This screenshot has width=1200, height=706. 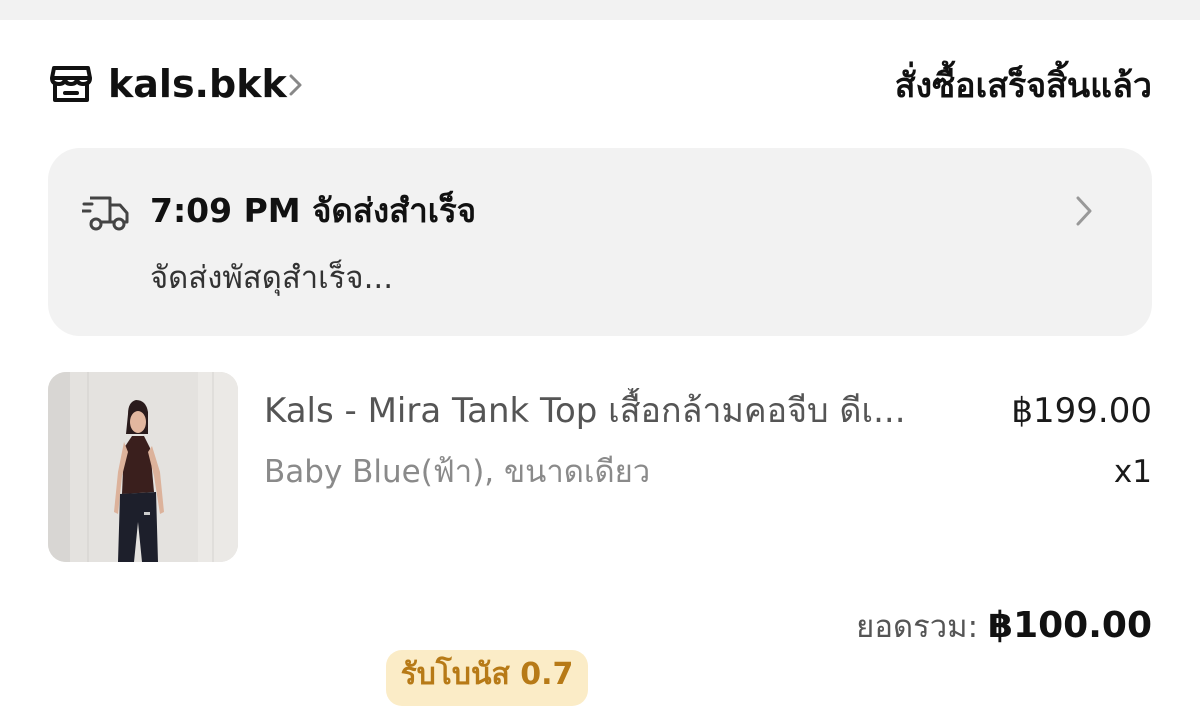 What do you see at coordinates (105, 213) in the screenshot?
I see `delivery-truck-icon` at bounding box center [105, 213].